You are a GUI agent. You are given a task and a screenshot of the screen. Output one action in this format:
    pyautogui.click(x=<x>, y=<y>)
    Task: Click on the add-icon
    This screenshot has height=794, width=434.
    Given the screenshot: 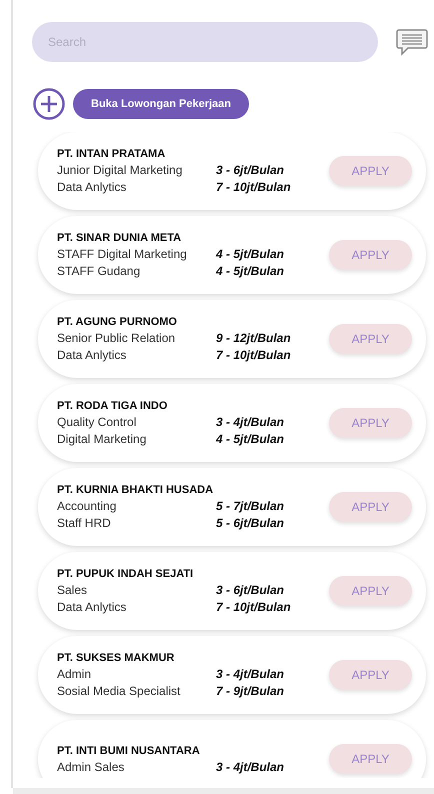 What is the action you would take?
    pyautogui.click(x=49, y=104)
    